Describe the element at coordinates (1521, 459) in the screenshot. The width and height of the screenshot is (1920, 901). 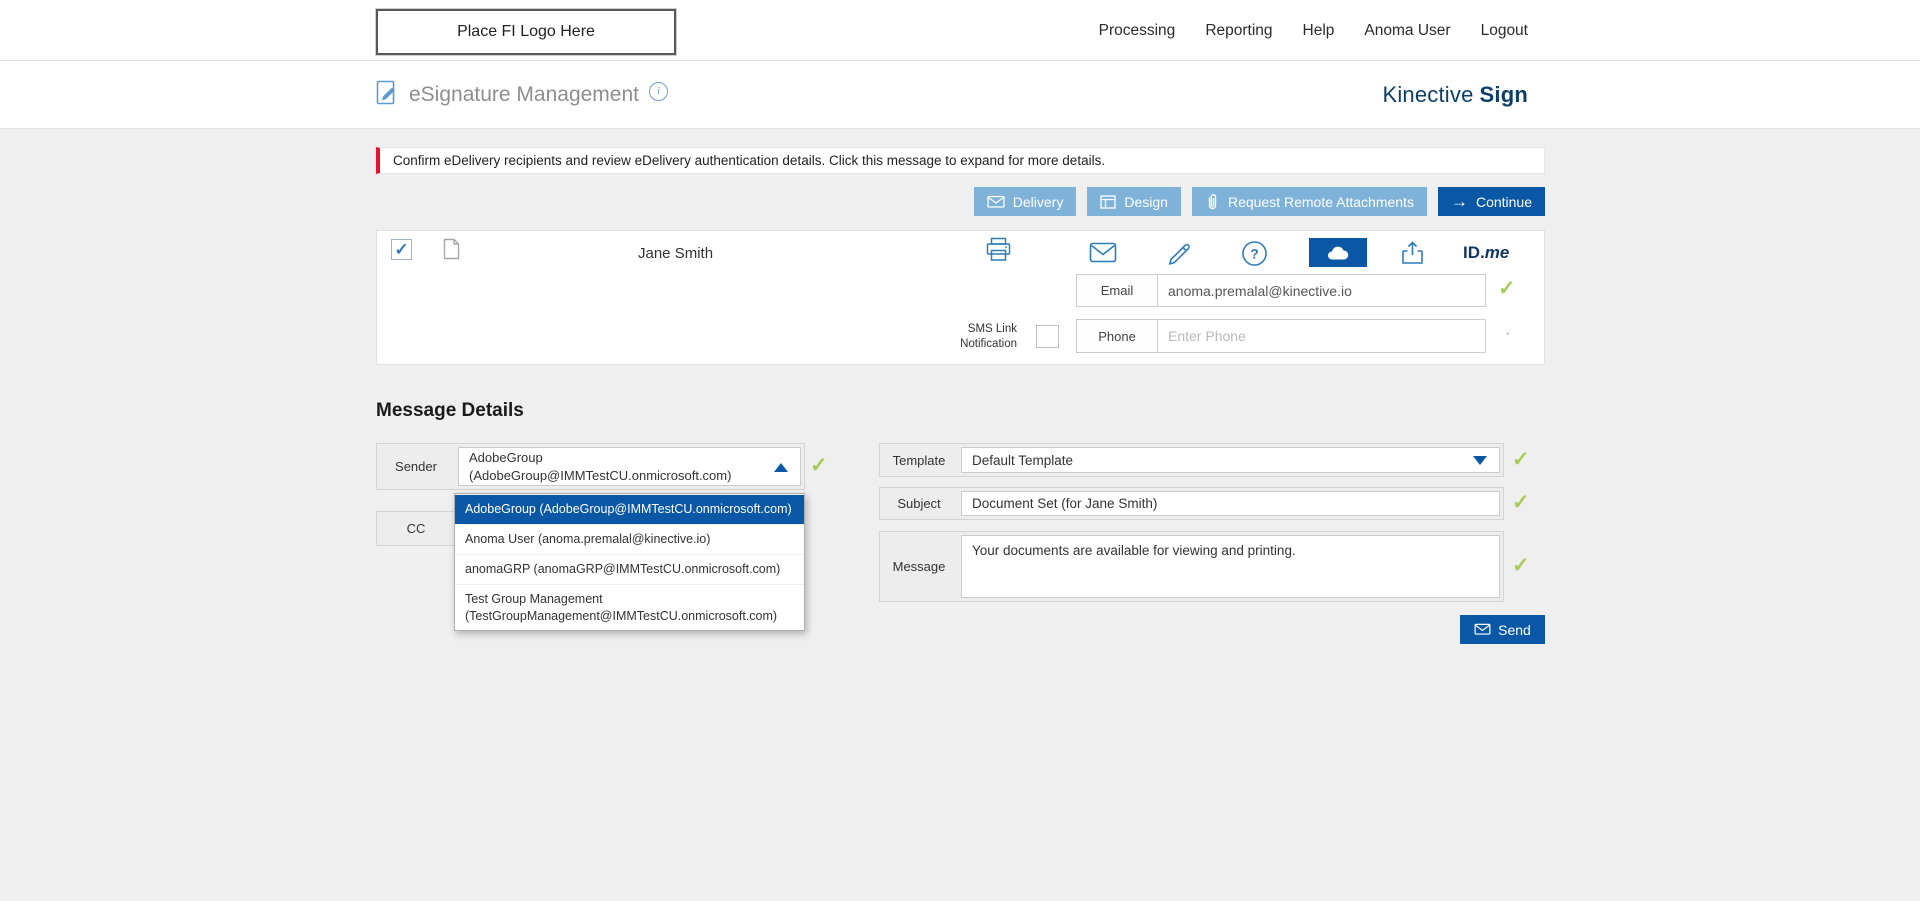
I see `template-valid-check-icon: ✓` at that location.